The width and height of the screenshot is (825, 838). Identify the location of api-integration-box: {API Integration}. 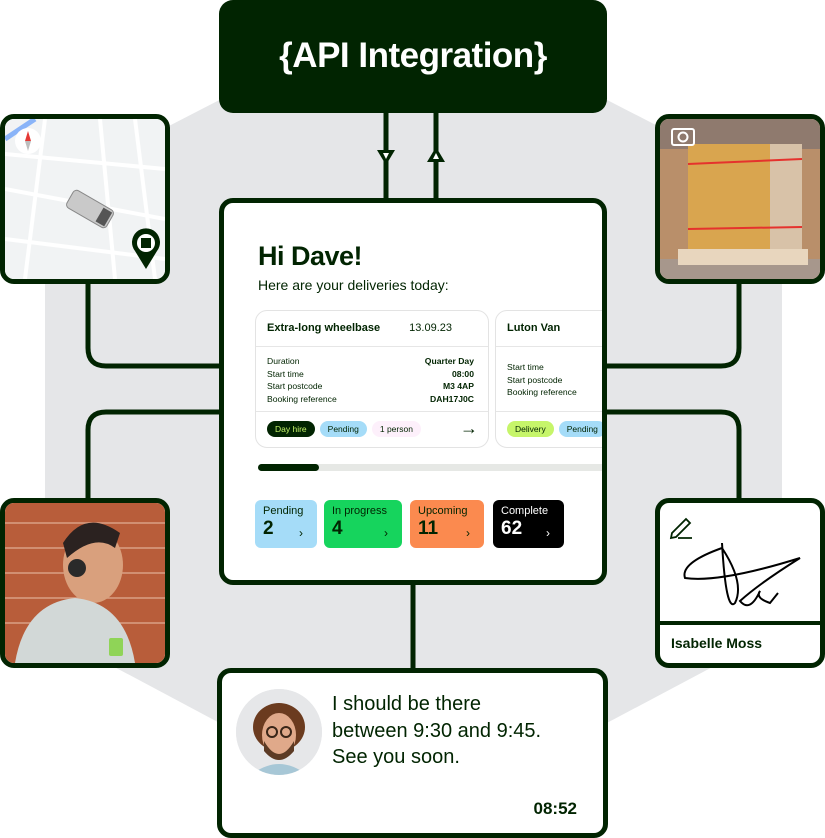
(413, 56).